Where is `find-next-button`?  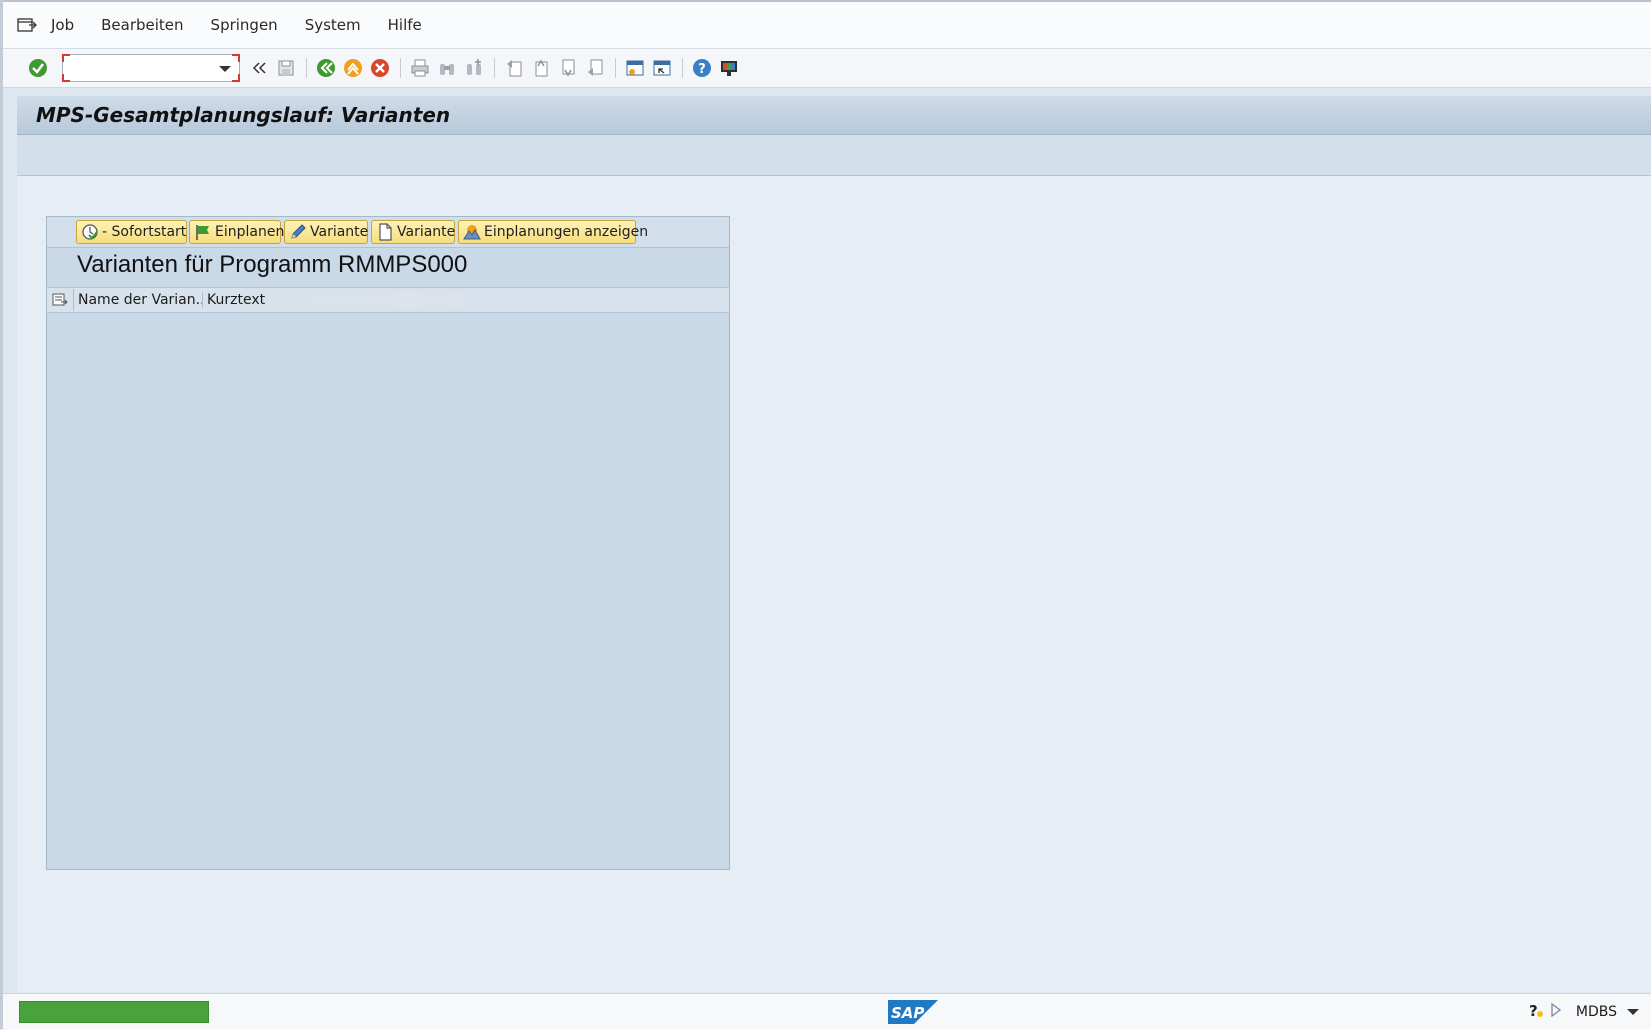
find-next-button is located at coordinates (474, 68).